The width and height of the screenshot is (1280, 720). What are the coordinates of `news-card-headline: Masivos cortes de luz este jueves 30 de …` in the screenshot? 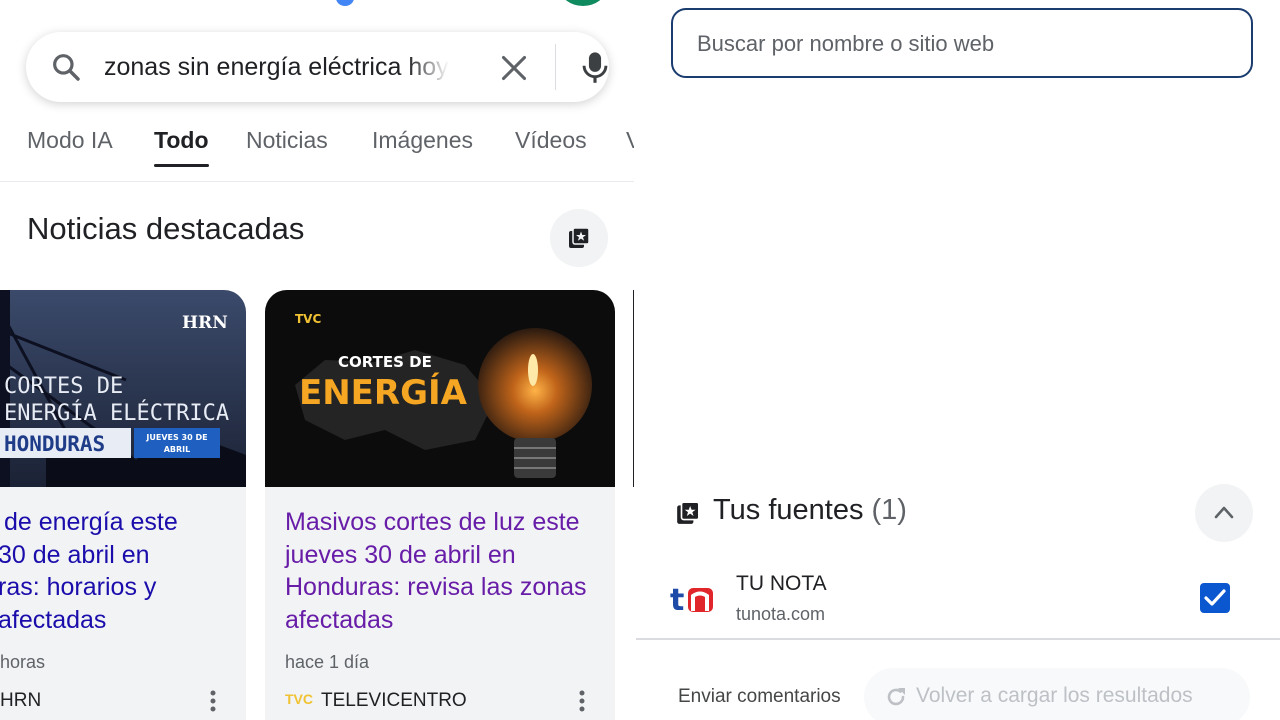 It's located at (442, 571).